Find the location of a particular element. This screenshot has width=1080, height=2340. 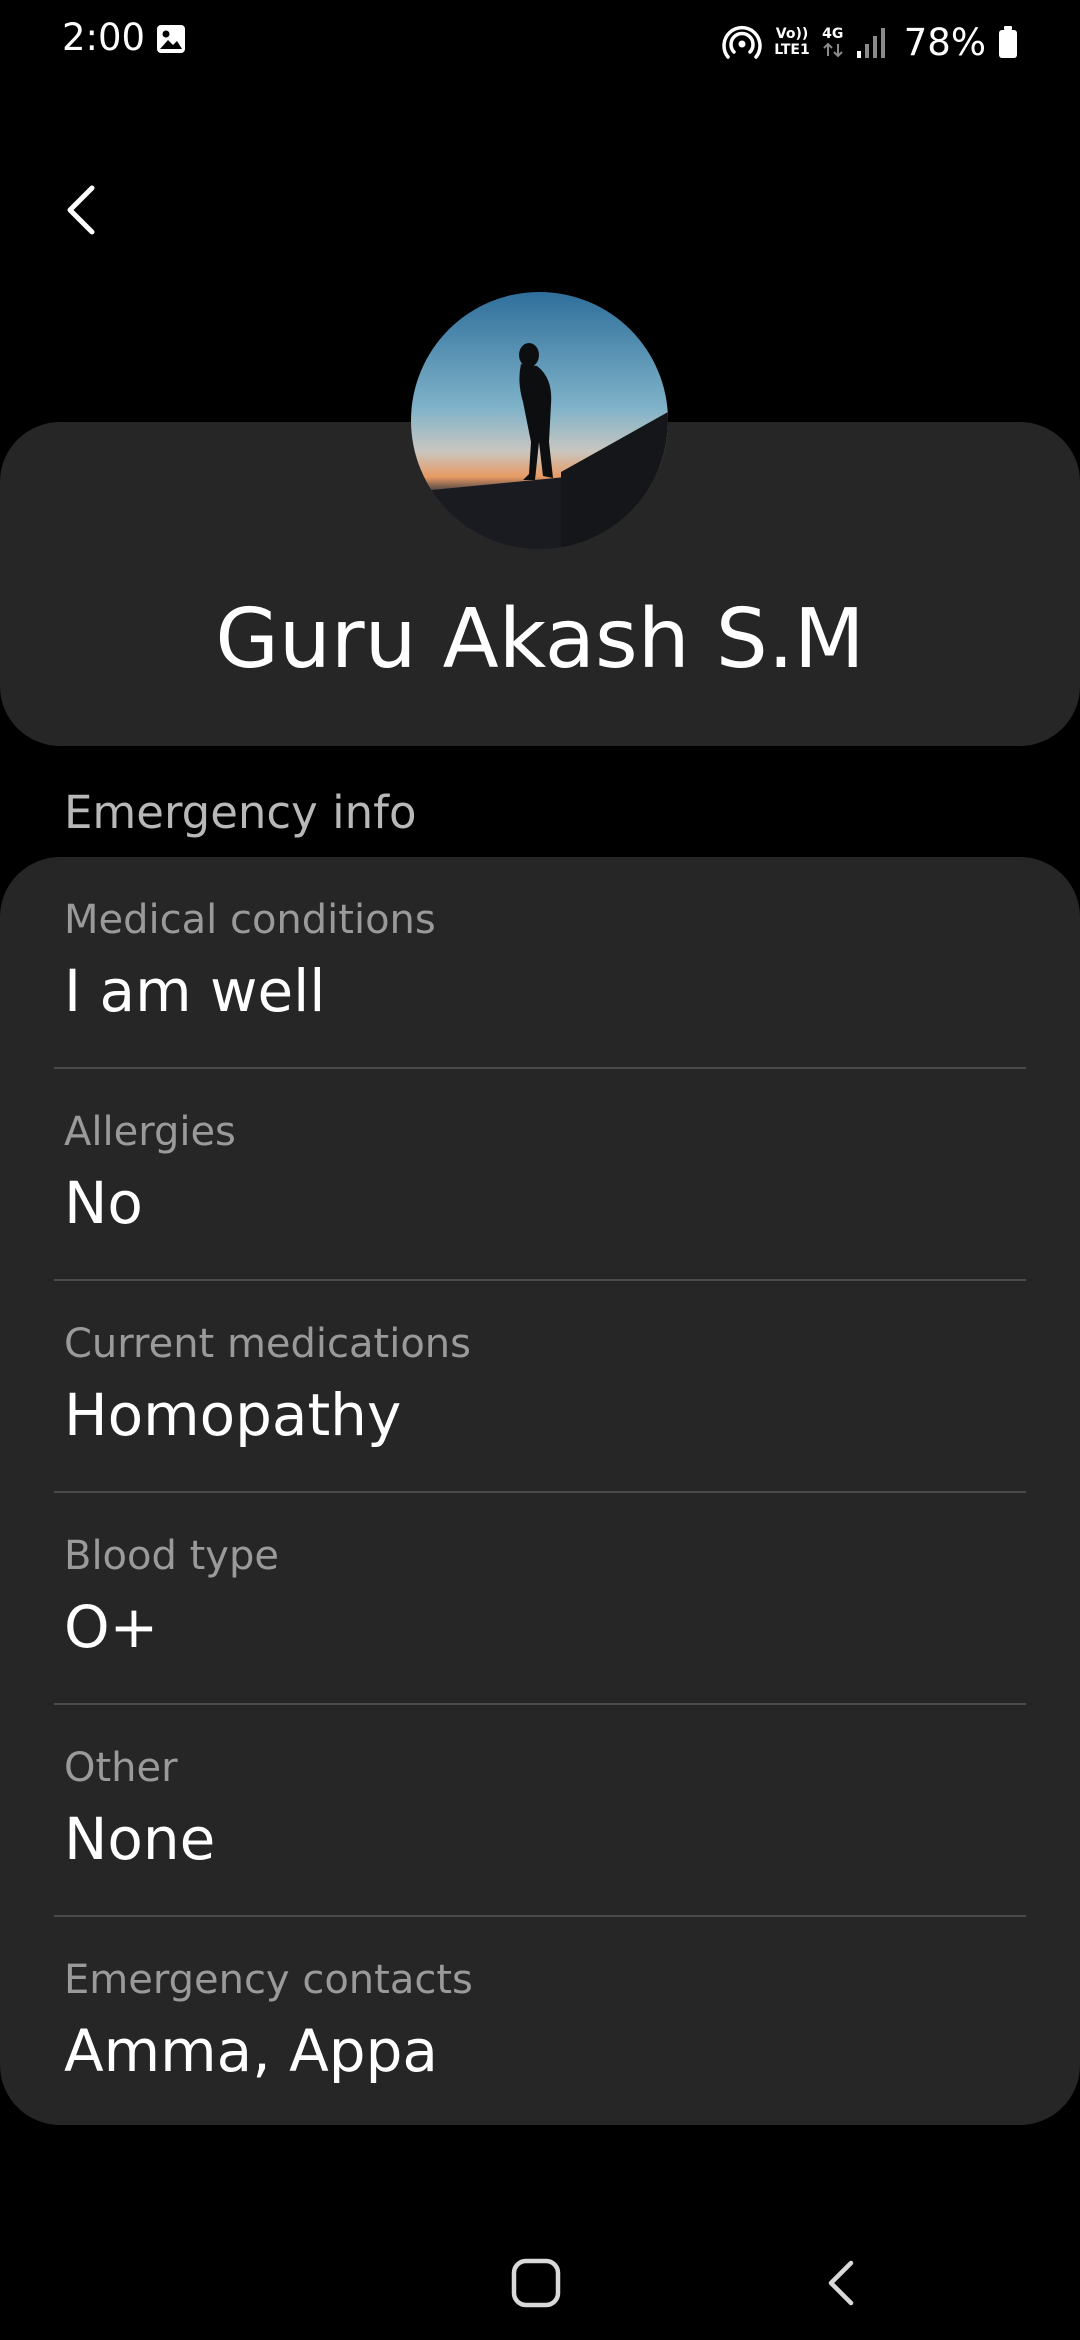

gallery-icon is located at coordinates (171, 39).